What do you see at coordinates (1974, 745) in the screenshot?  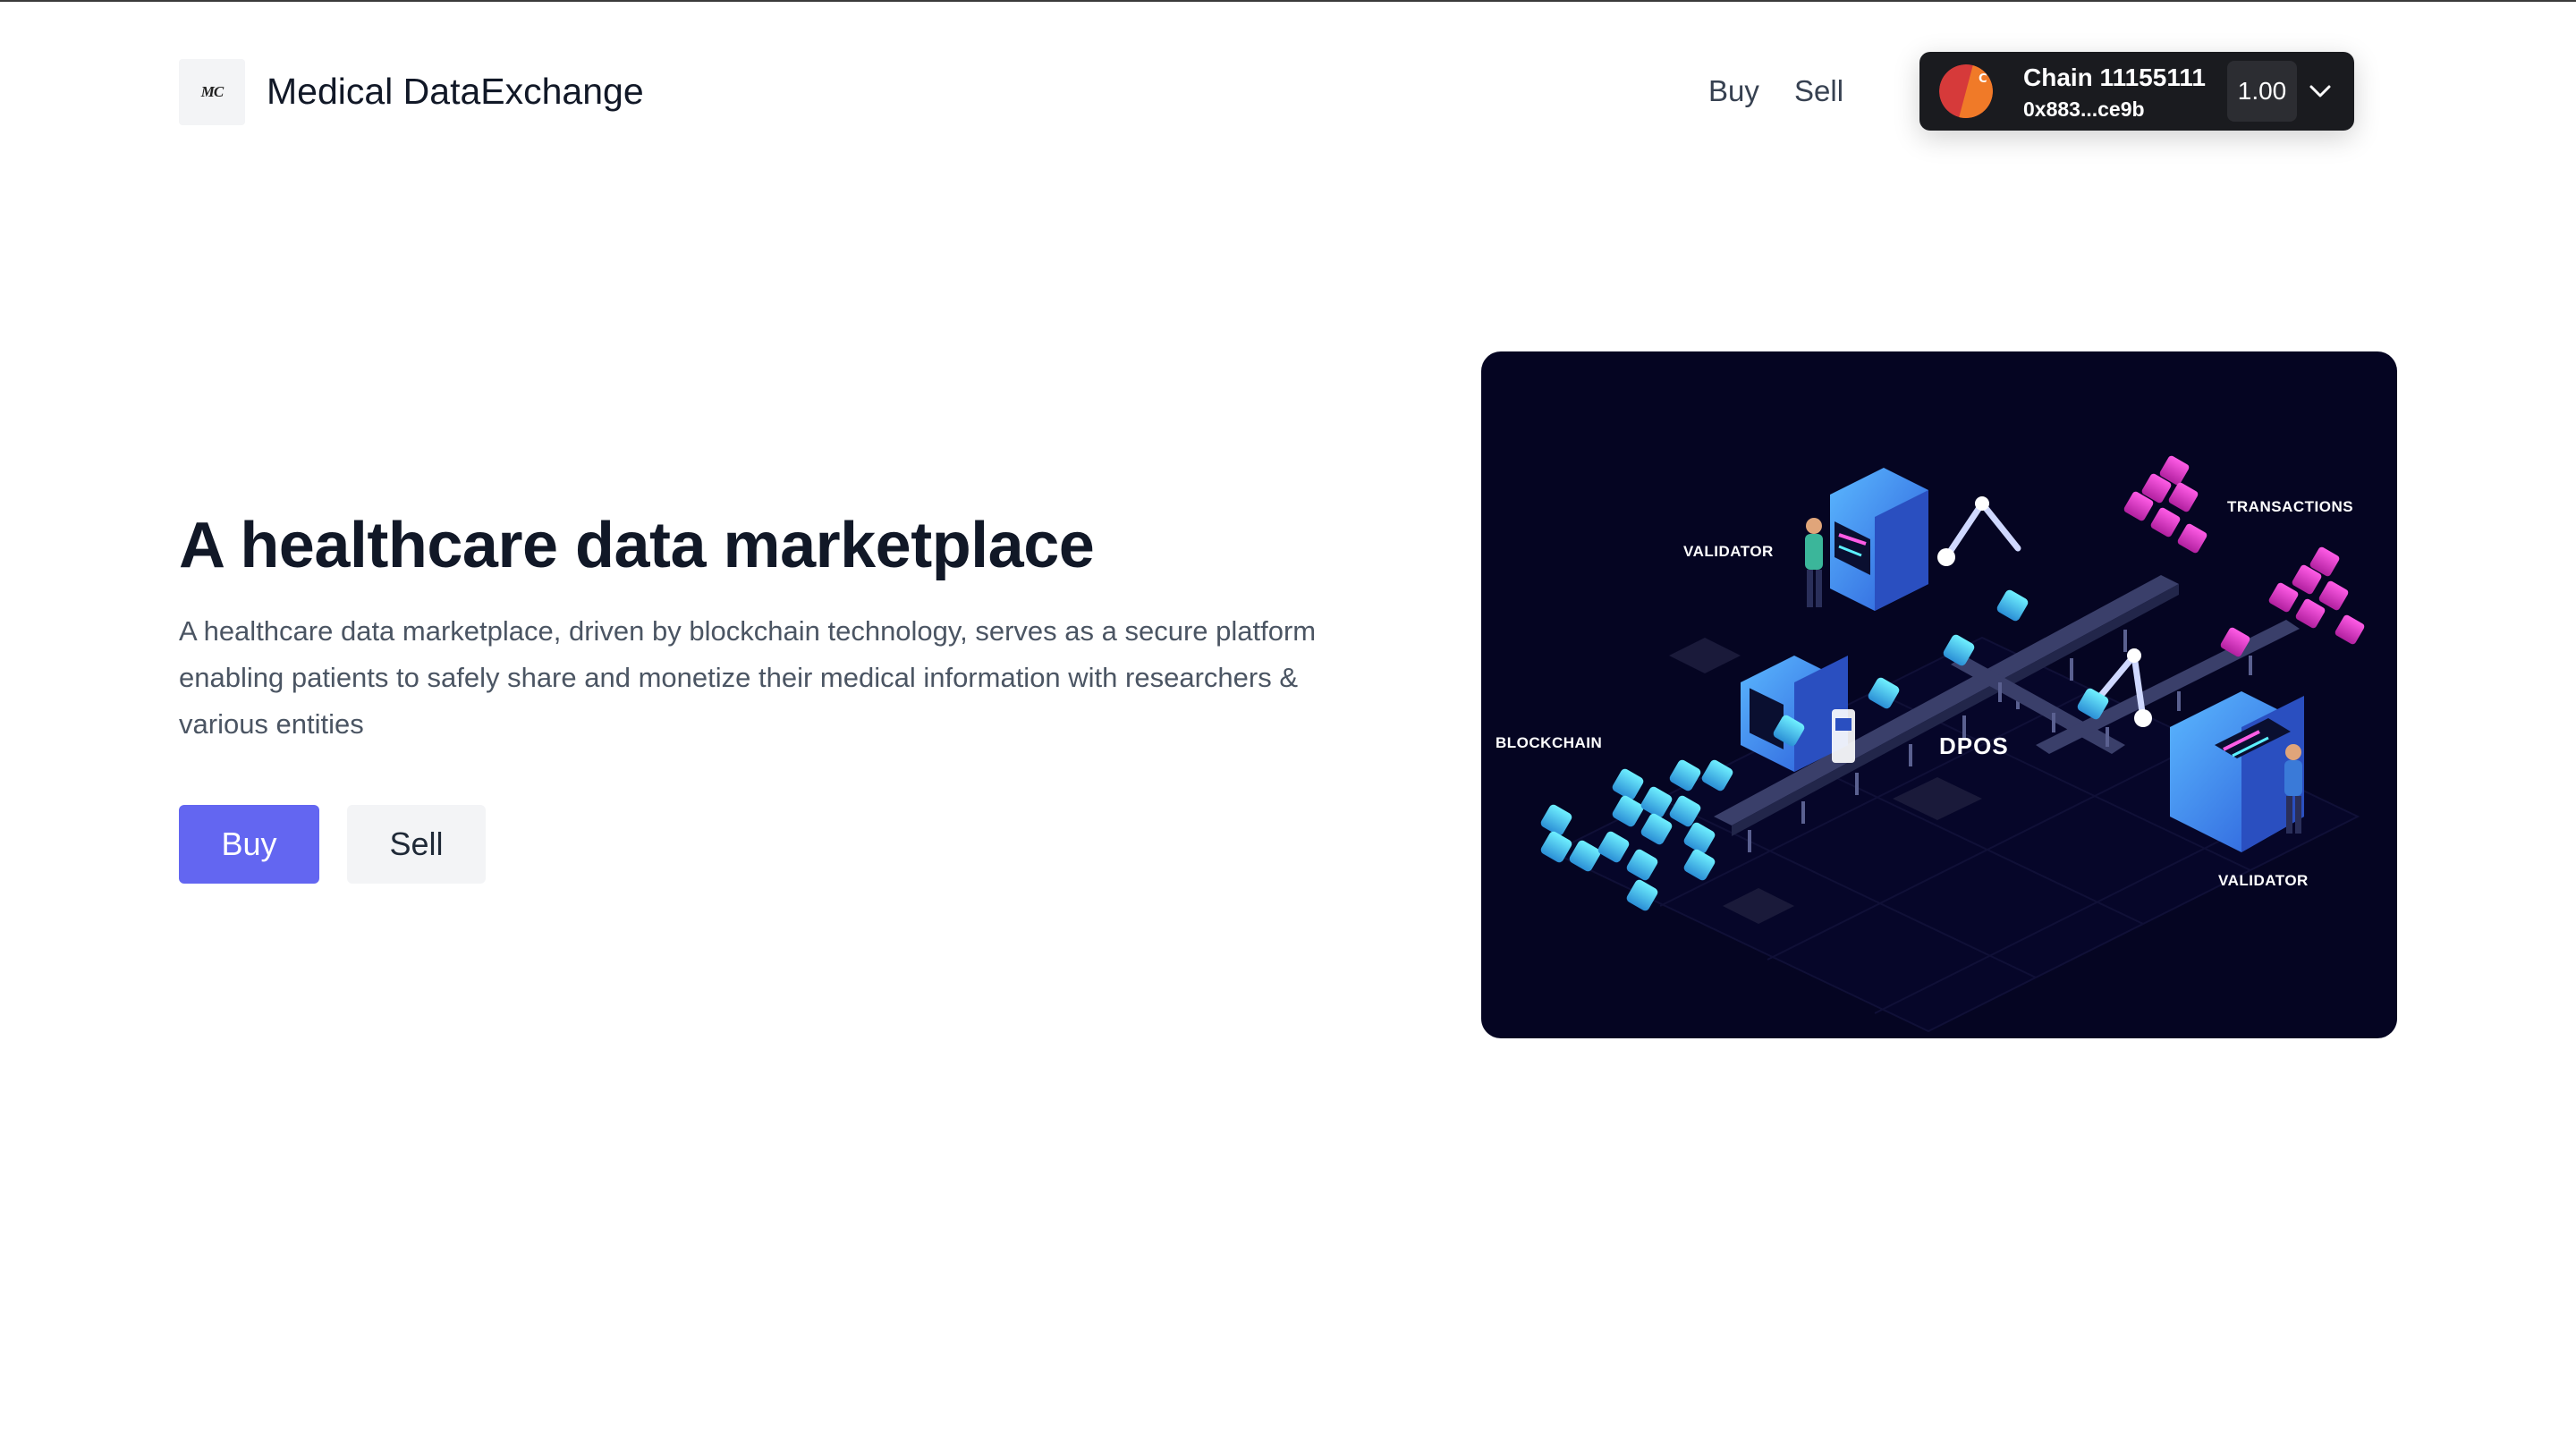 I see `label-dpos: DPOS` at bounding box center [1974, 745].